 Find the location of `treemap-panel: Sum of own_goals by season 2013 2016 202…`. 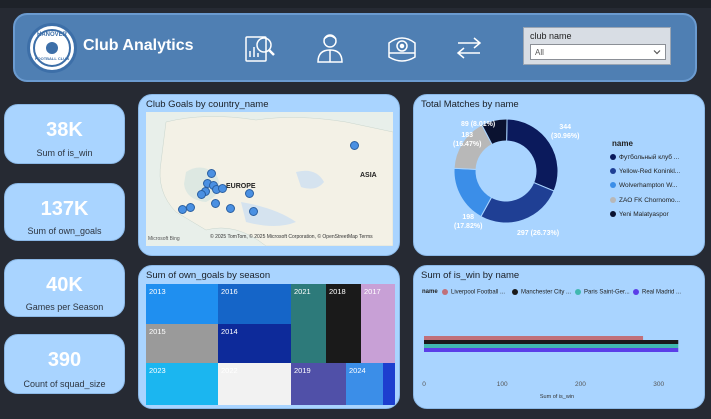

treemap-panel: Sum of own_goals by season 2013 2016 202… is located at coordinates (269, 337).